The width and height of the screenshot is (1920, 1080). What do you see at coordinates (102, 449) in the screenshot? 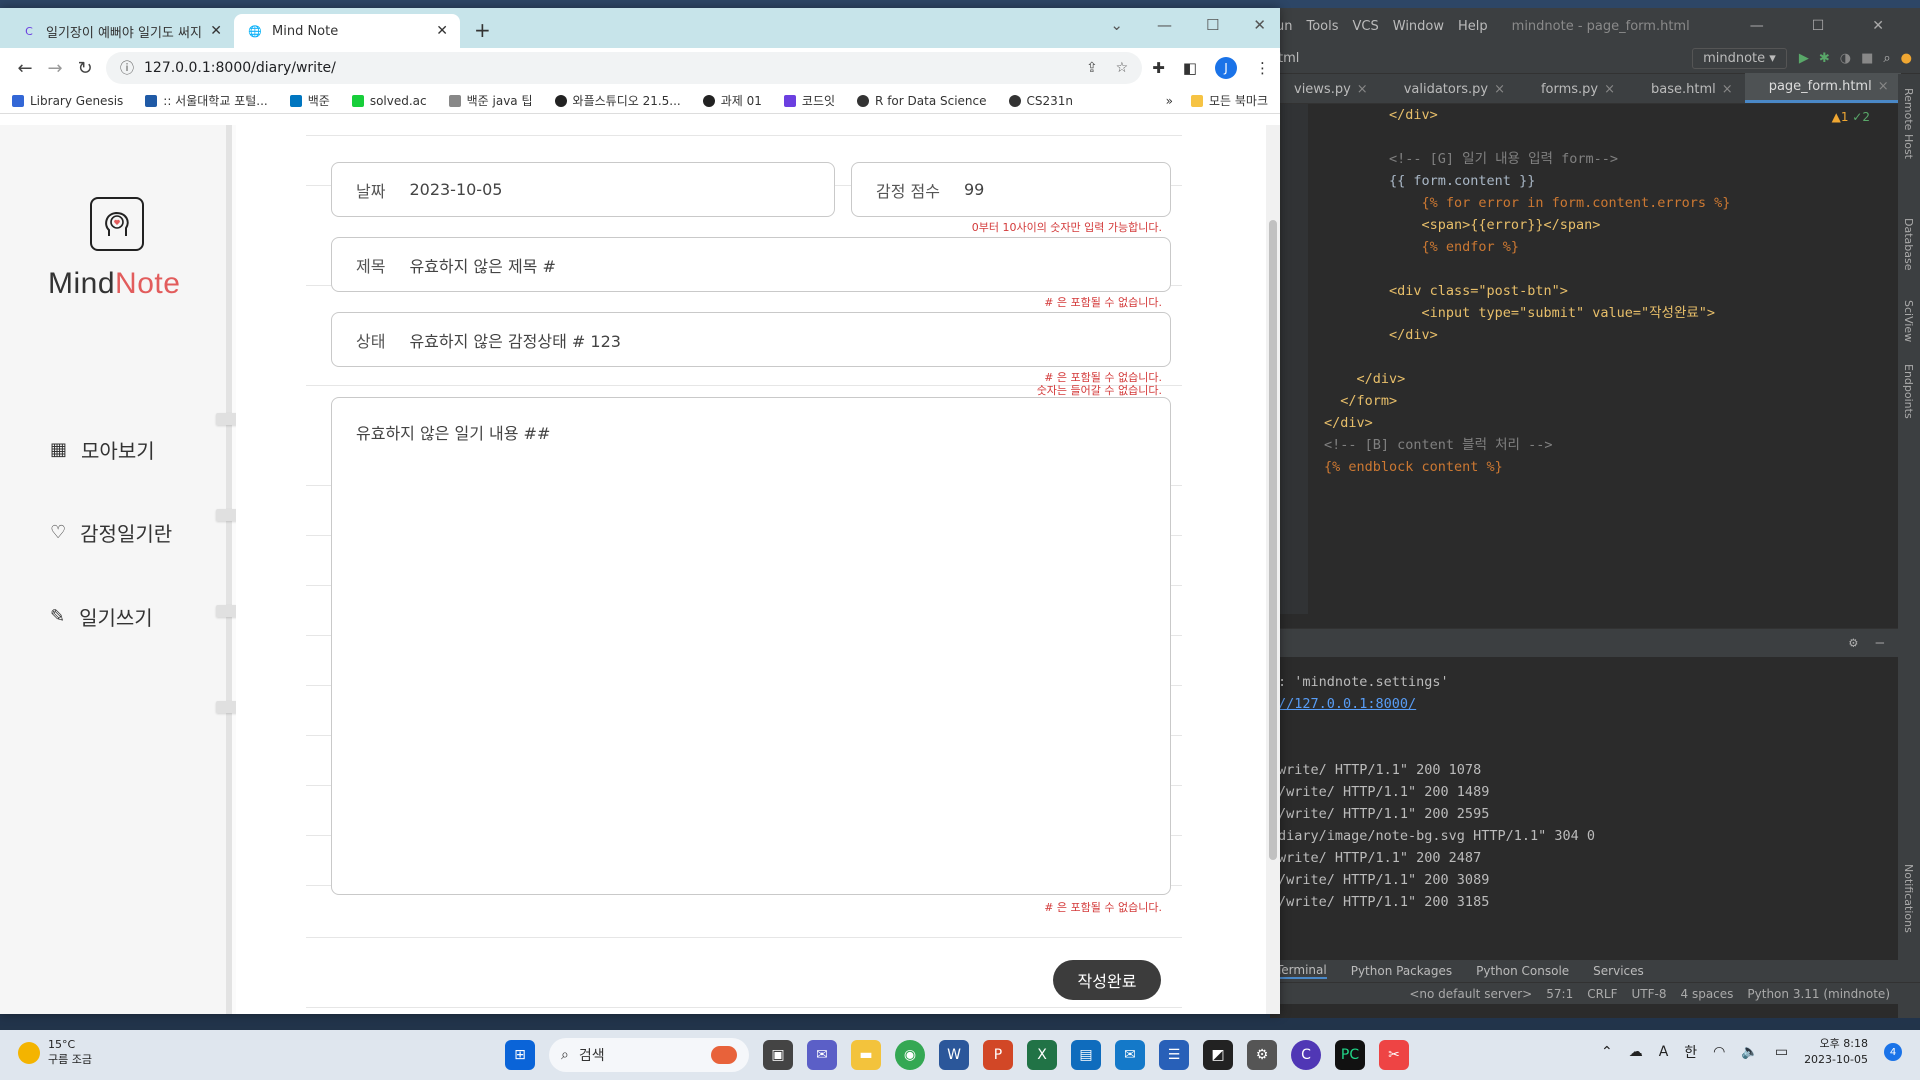
I see `nav-item-gallery: ▦ 모아보기` at bounding box center [102, 449].